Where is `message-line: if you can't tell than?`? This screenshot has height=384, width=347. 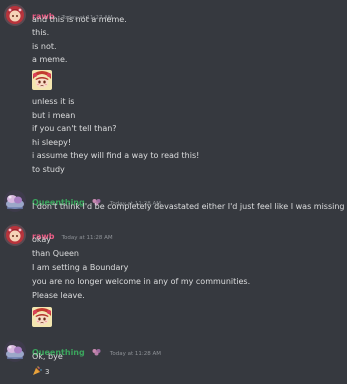 message-line: if you can't tell than? is located at coordinates (74, 128).